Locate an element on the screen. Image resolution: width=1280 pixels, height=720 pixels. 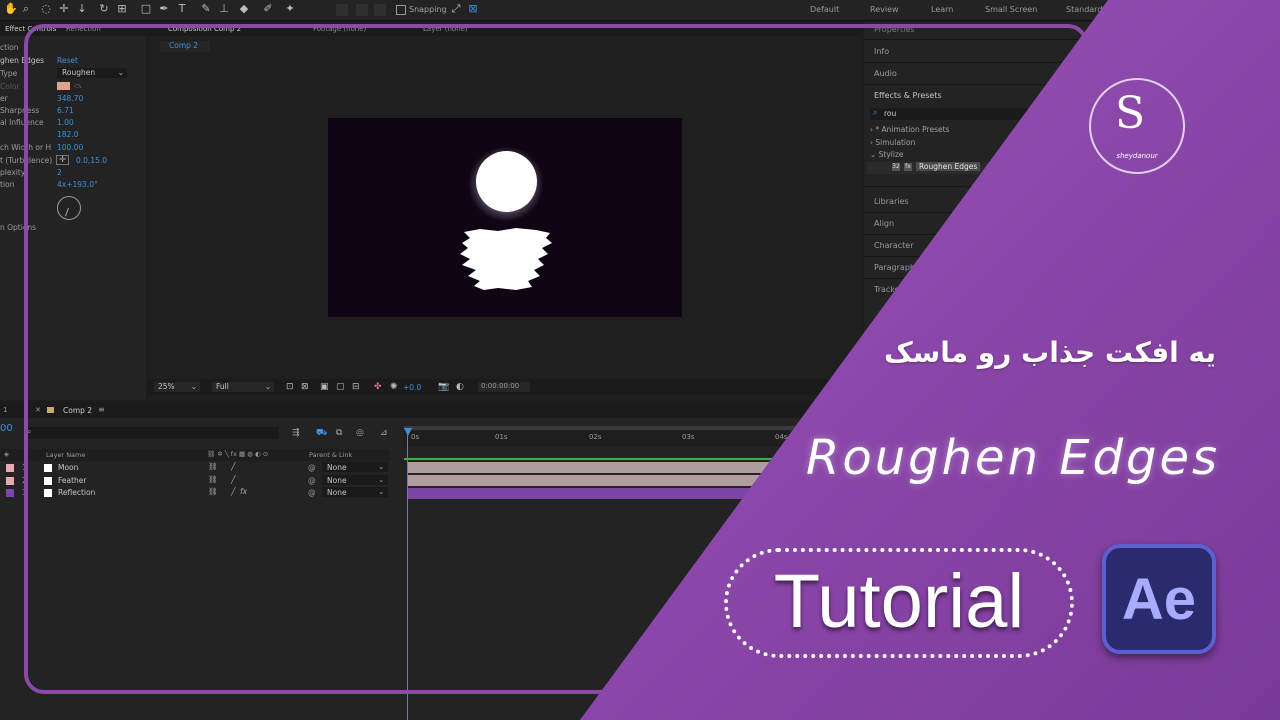
after-effects-logo: Ae is located at coordinates (1159, 599).